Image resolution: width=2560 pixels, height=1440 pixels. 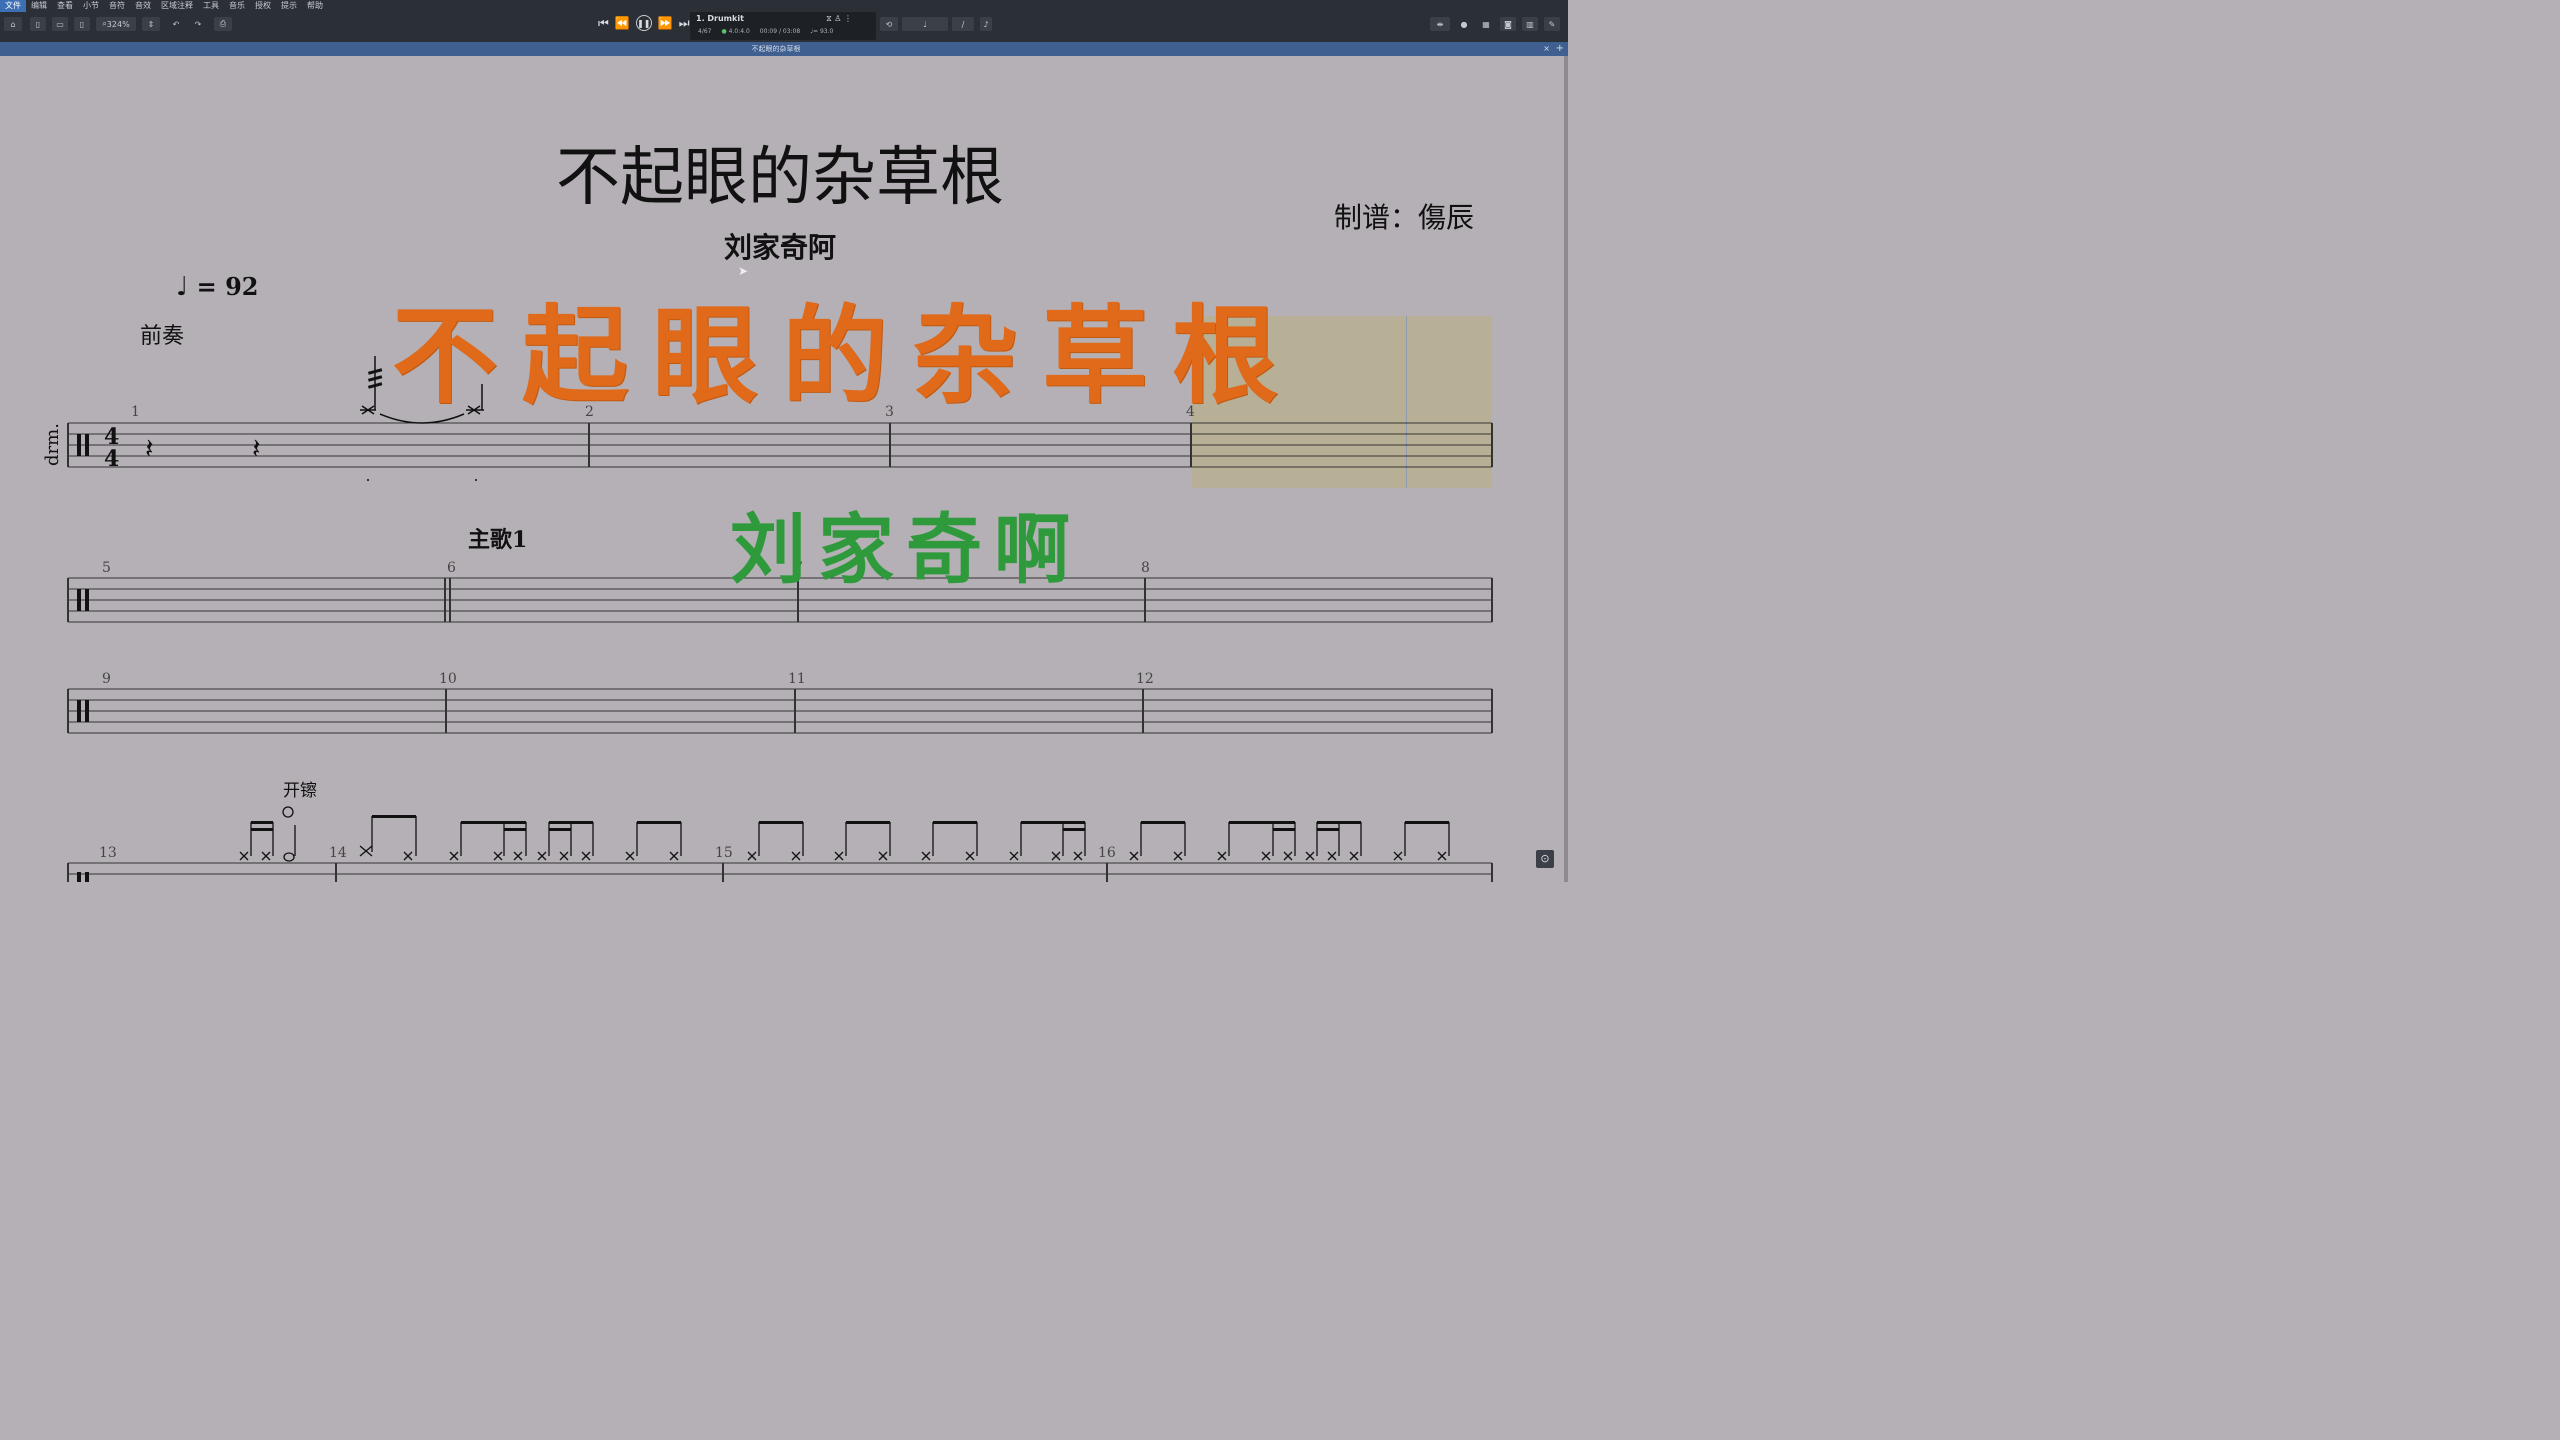 What do you see at coordinates (1566, 469) in the screenshot?
I see `vertical-scrollbar` at bounding box center [1566, 469].